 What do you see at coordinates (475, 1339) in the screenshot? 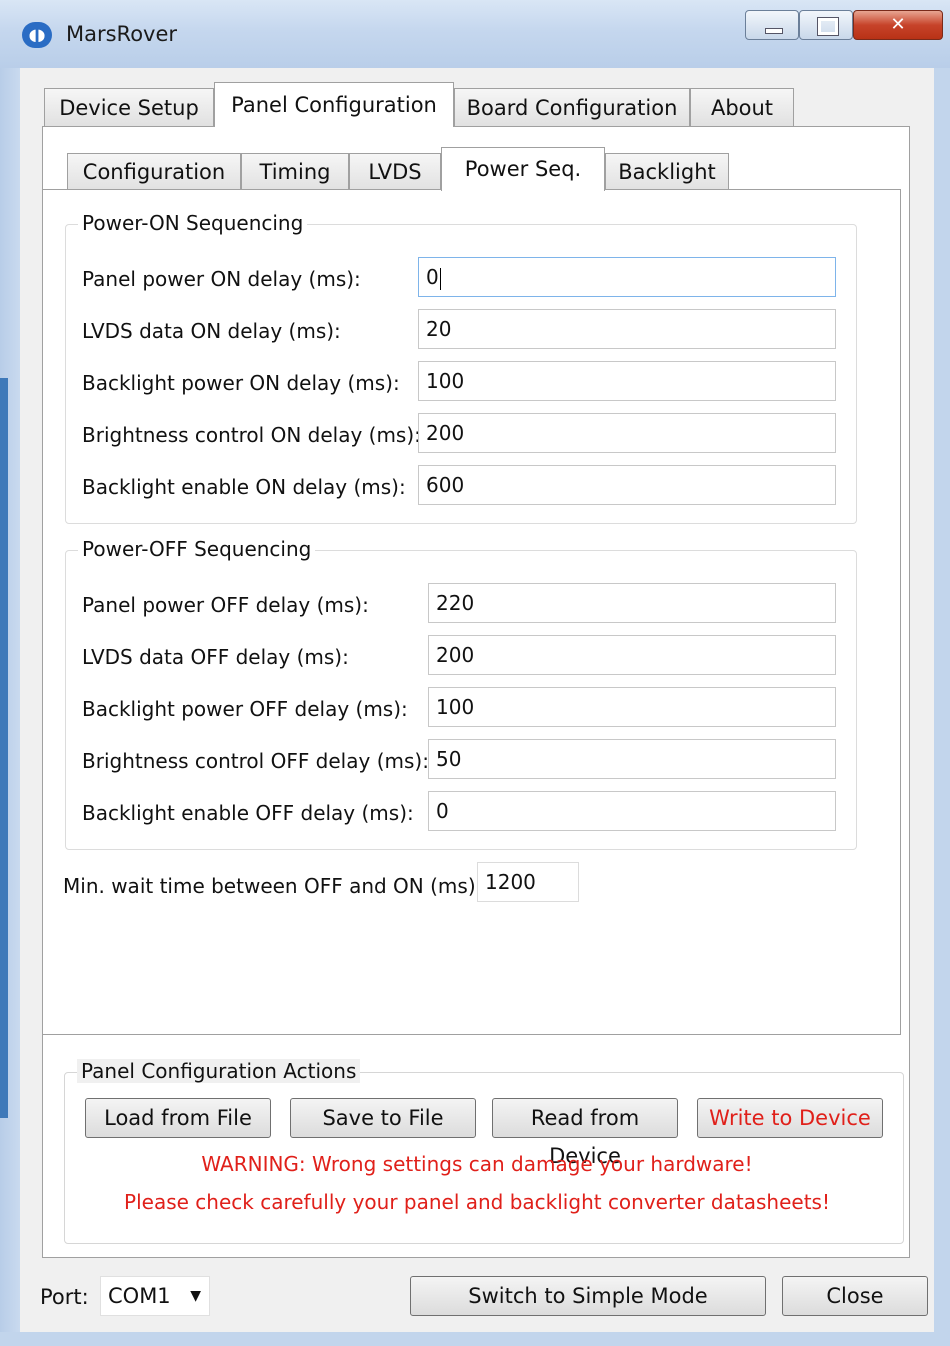
I see `window-frame-bottom` at bounding box center [475, 1339].